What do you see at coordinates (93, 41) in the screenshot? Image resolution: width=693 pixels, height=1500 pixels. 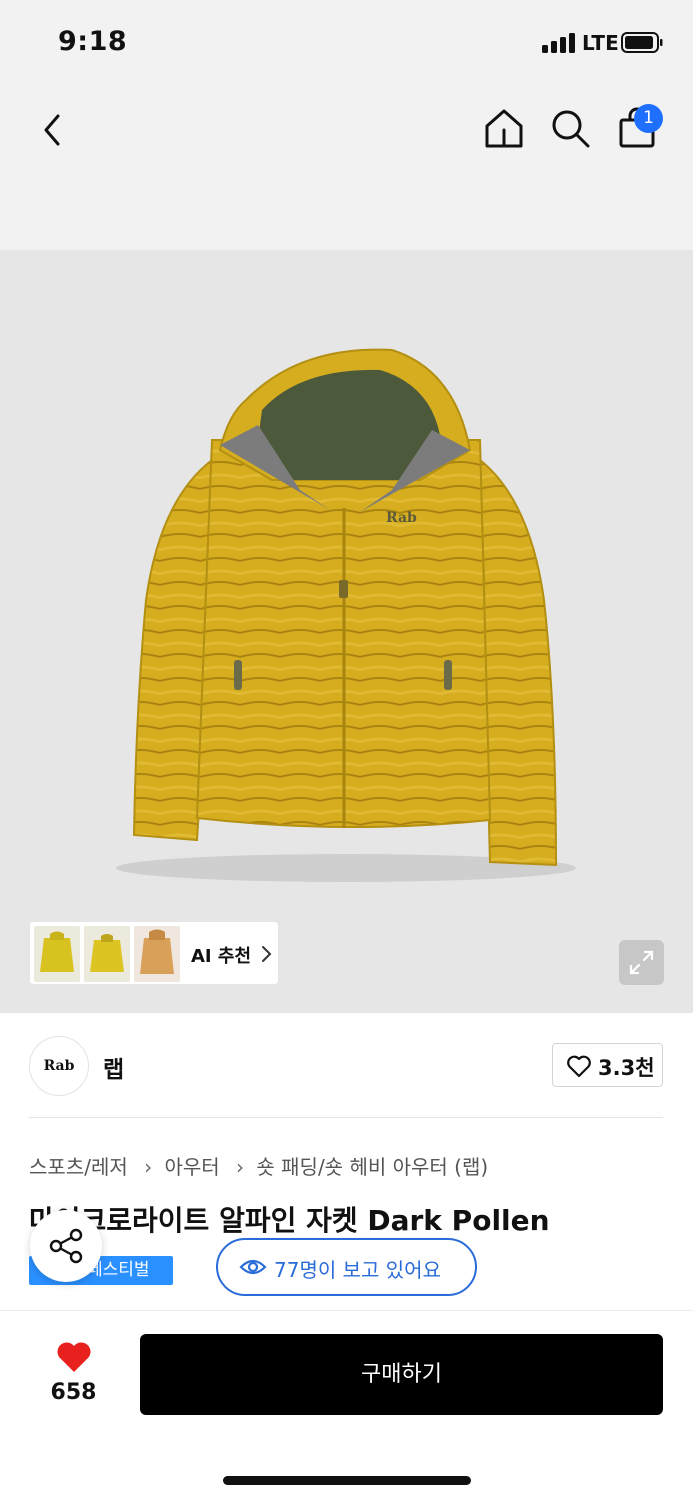 I see `status-time: 9:18` at bounding box center [93, 41].